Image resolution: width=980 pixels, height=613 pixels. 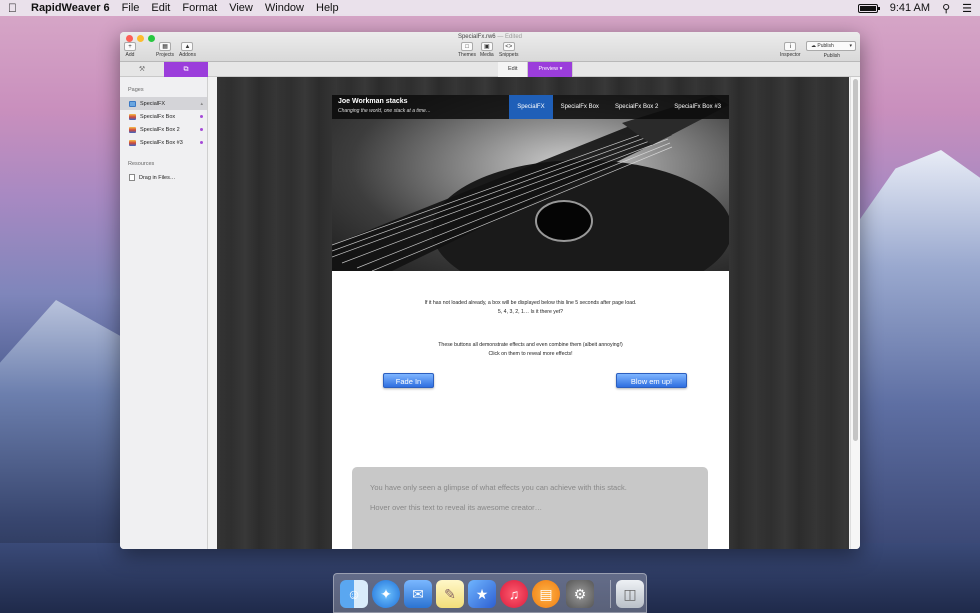 I want to click on notes-icon: ✎, so click(x=450, y=594).